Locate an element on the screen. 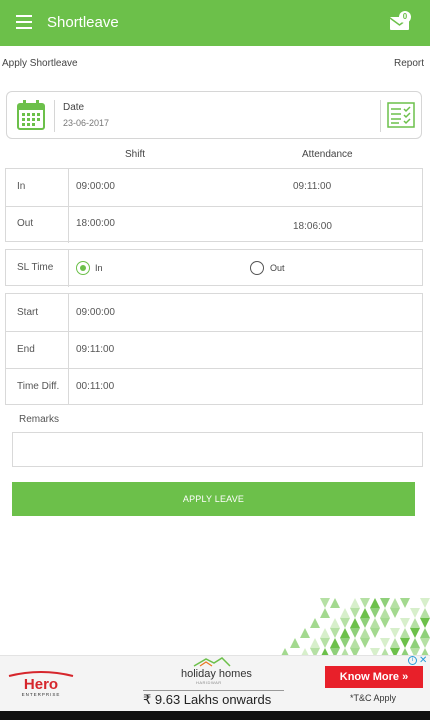 The height and width of the screenshot is (720, 430). app-bar: Shortleave 0 is located at coordinates (215, 23).